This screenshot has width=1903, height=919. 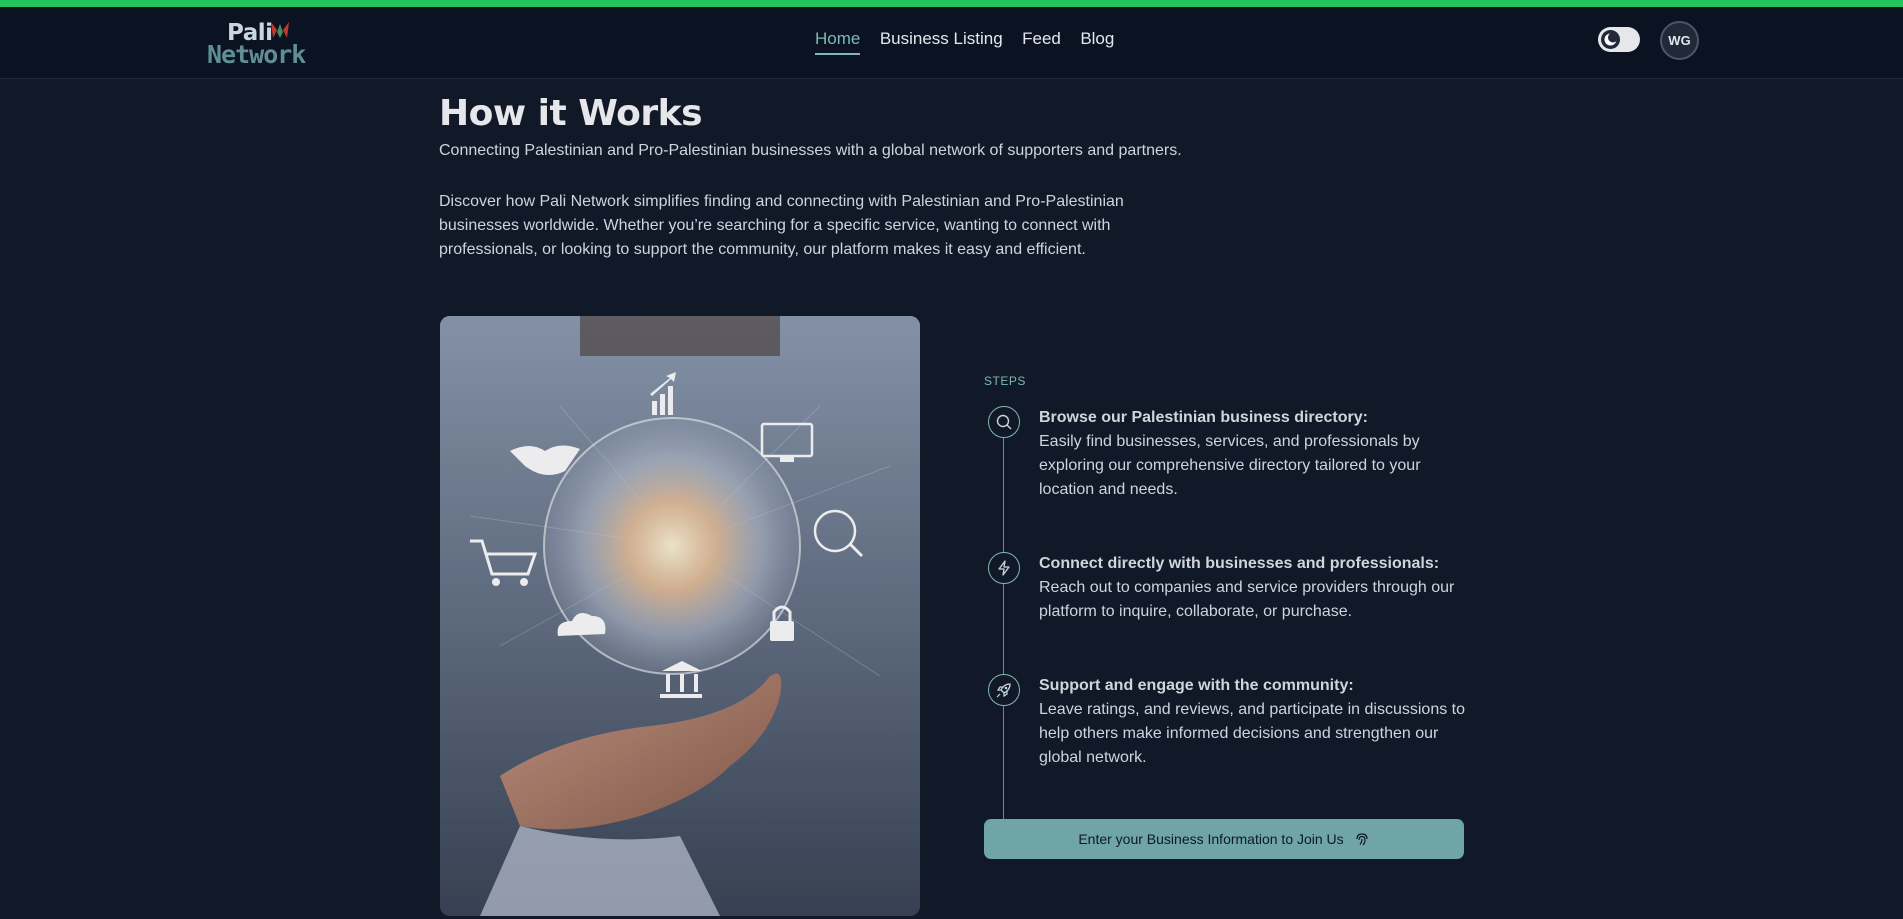 I want to click on fingerprint-icon, so click(x=1362, y=839).